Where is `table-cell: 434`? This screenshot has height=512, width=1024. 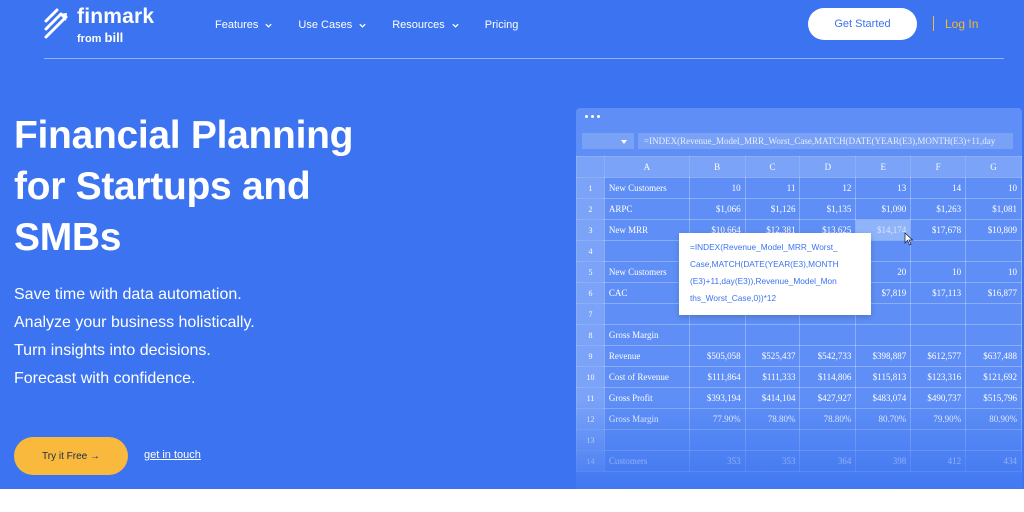 table-cell: 434 is located at coordinates (993, 461).